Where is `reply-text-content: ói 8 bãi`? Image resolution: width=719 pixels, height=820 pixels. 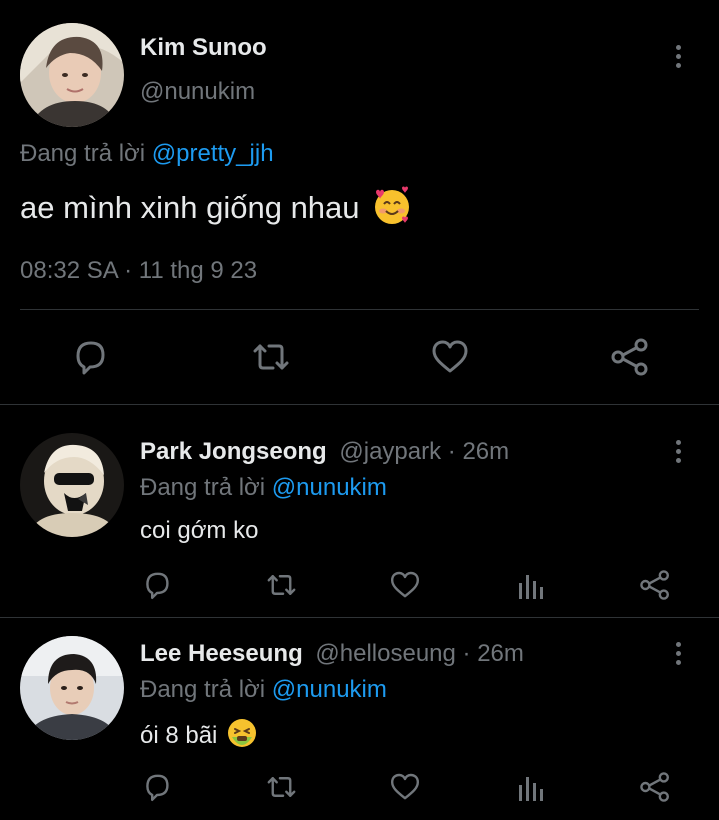
reply-text-content: ói 8 bãi is located at coordinates (179, 735).